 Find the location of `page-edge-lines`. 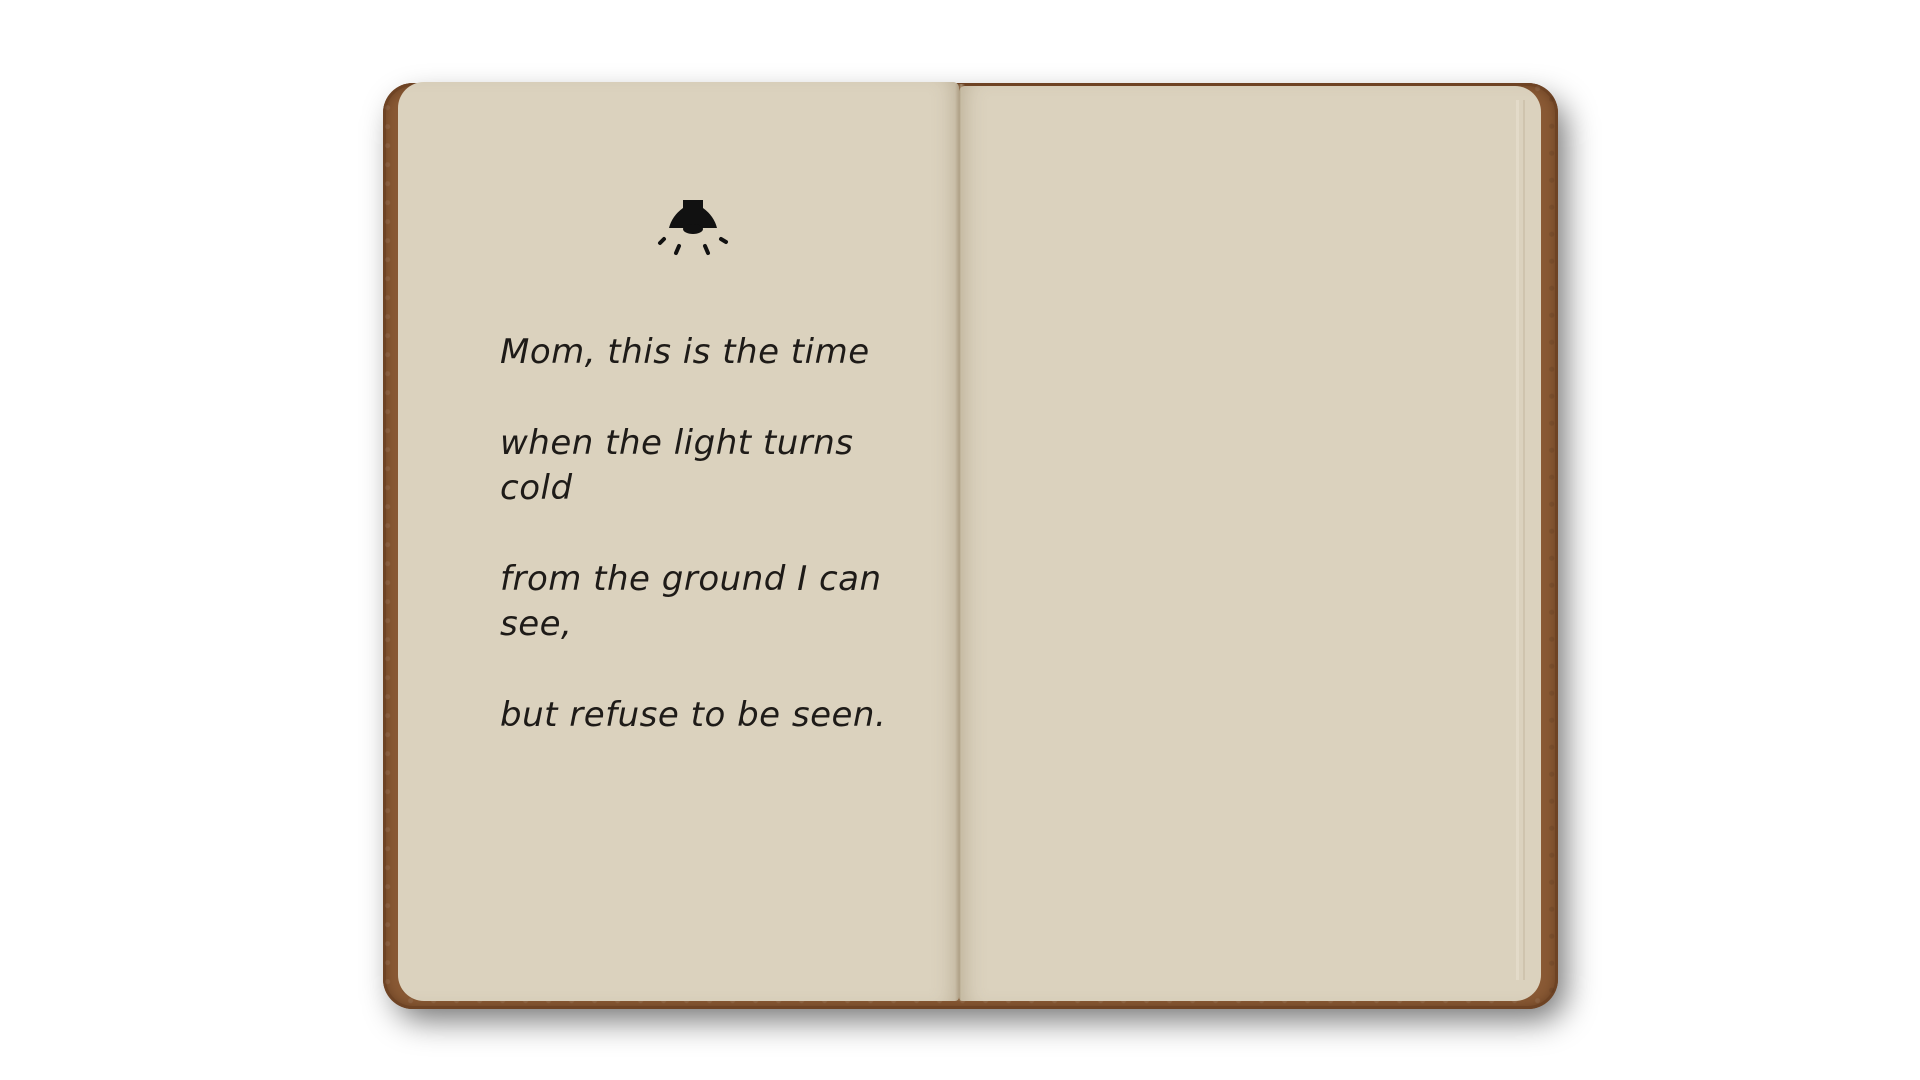

page-edge-lines is located at coordinates (1521, 540).